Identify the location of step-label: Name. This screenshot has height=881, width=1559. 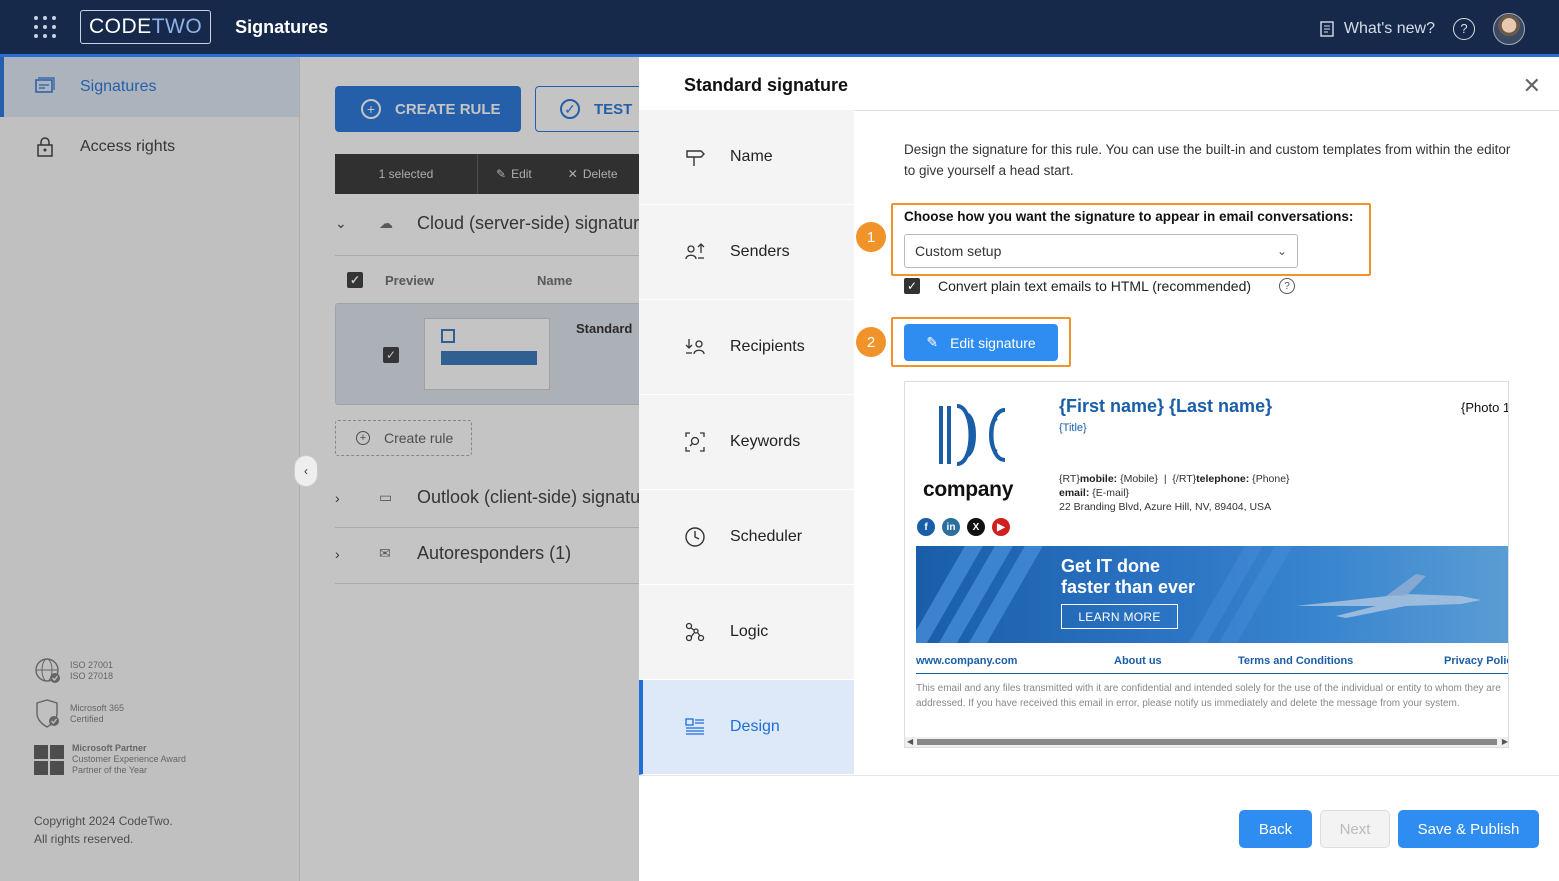
(751, 156).